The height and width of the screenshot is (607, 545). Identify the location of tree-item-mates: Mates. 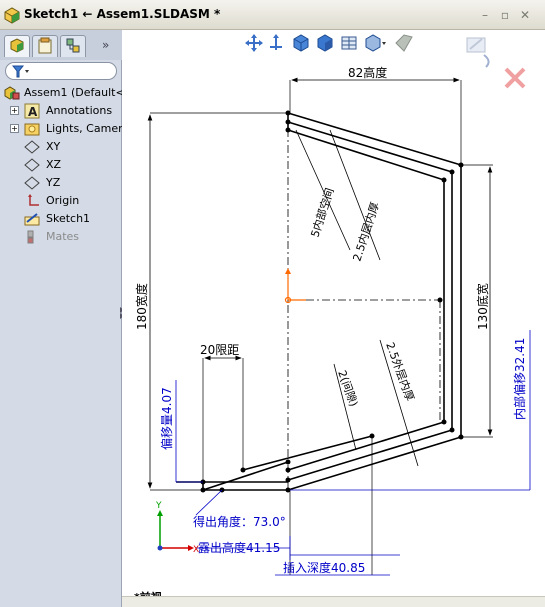
(72, 237).